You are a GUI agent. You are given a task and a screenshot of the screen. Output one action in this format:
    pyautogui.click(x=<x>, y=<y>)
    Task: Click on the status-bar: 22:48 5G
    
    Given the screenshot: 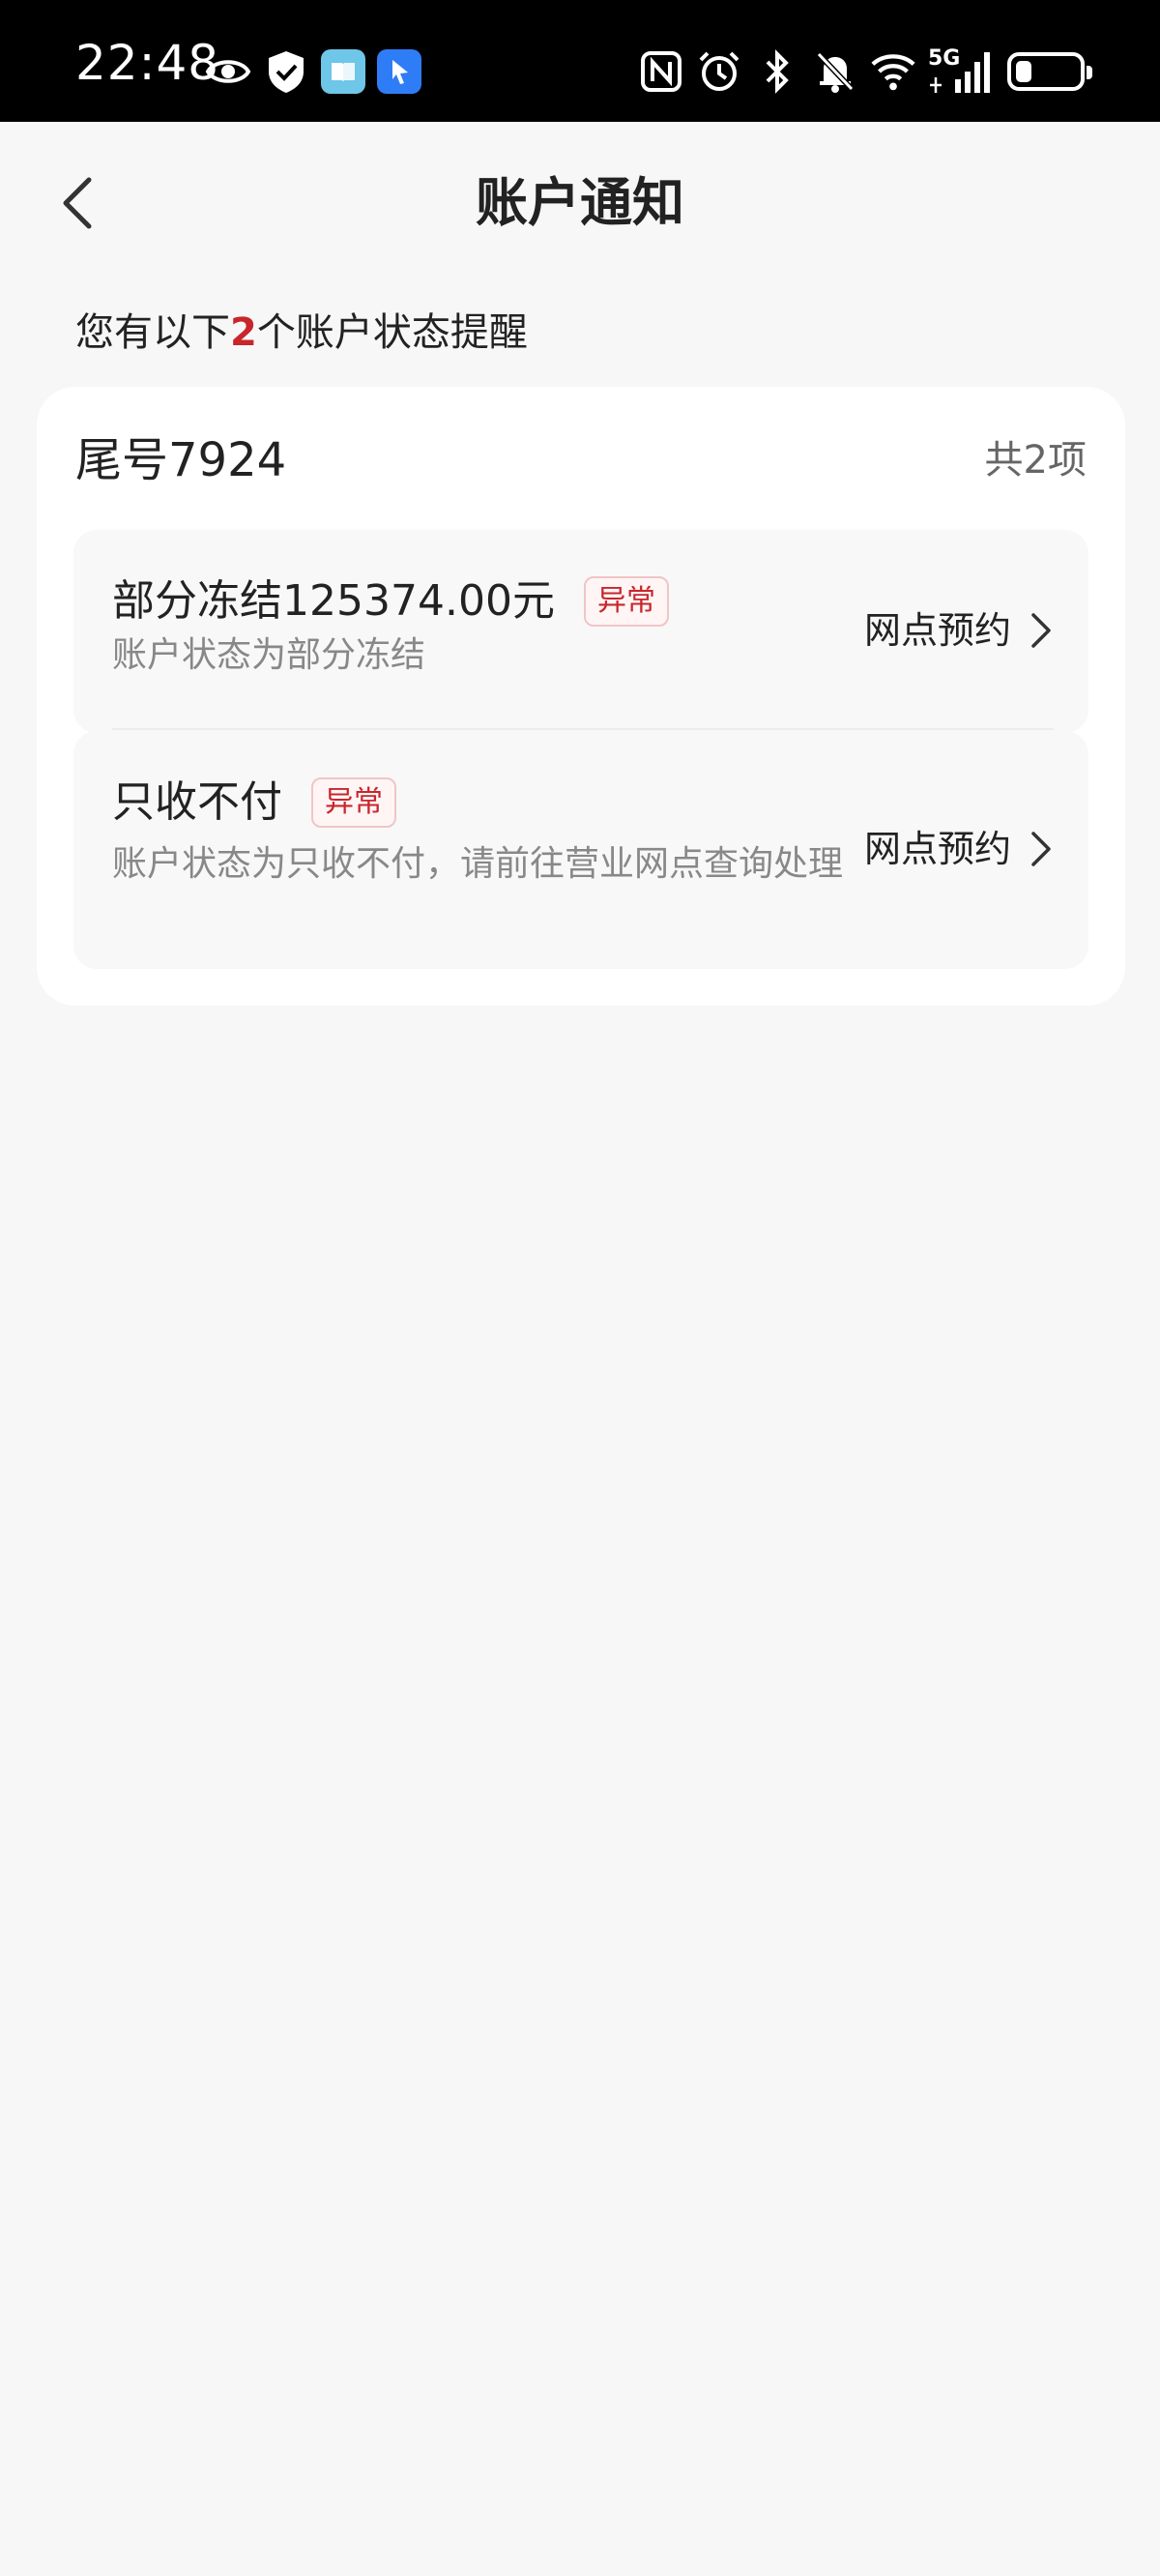 What is the action you would take?
    pyautogui.click(x=580, y=61)
    